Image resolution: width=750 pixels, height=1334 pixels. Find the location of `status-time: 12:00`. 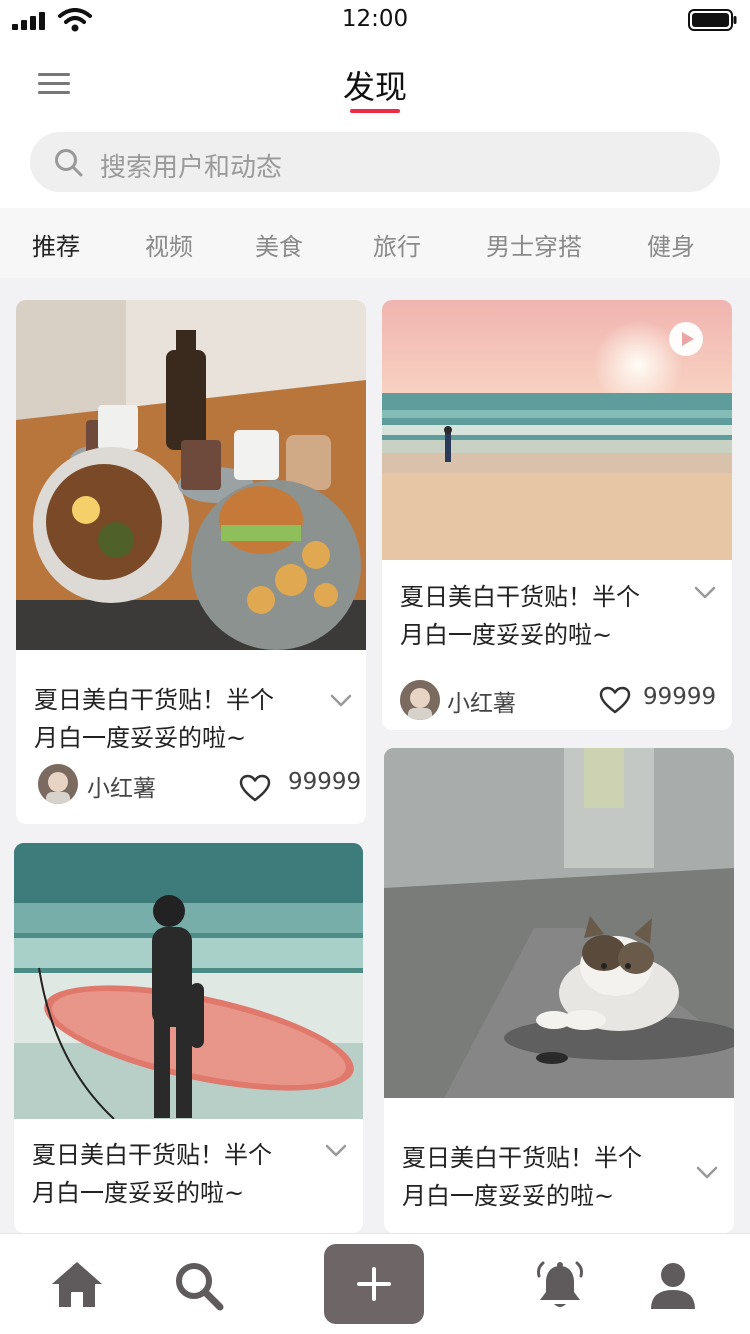

status-time: 12:00 is located at coordinates (375, 19).